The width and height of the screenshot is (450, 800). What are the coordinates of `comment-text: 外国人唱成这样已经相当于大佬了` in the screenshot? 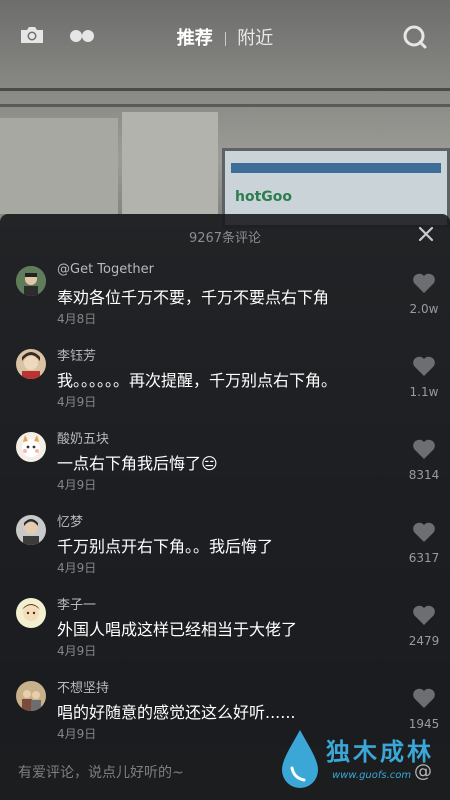 It's located at (177, 629).